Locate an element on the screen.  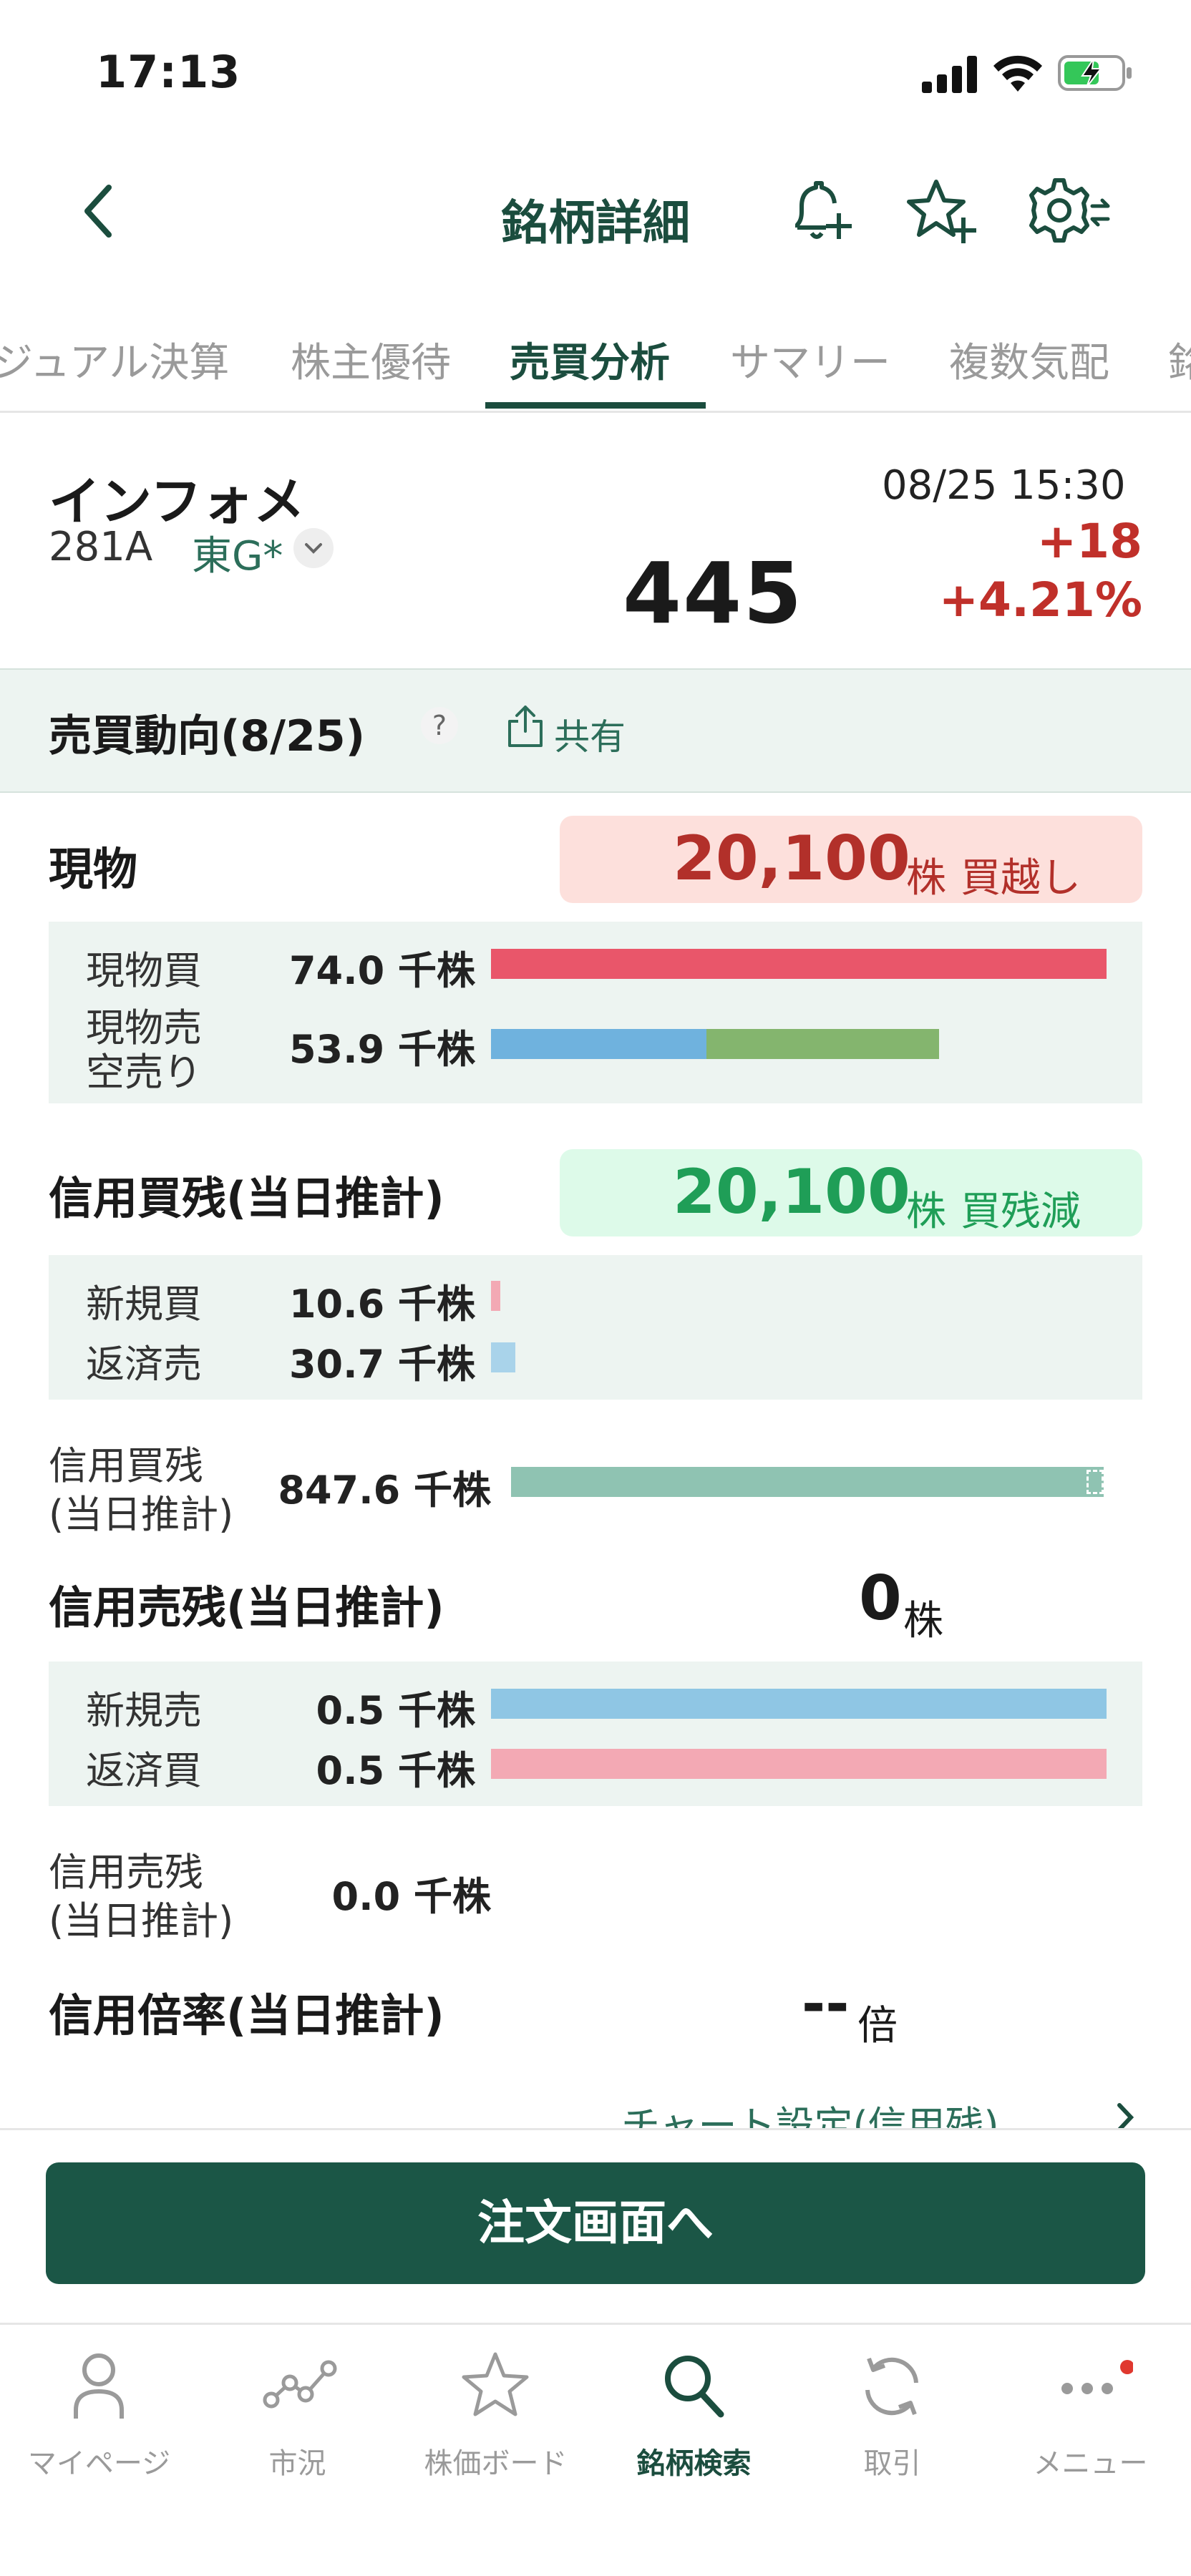
margin-sell-balance-qty: 0.0 千株 is located at coordinates (411, 1896).